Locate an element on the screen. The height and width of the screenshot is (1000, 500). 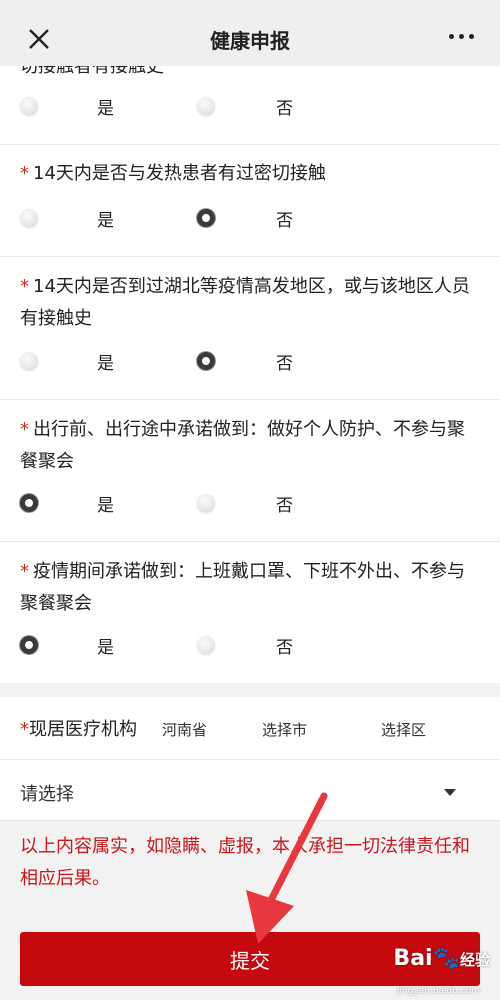
paw-icon: 🐾 is located at coordinates (446, 958).